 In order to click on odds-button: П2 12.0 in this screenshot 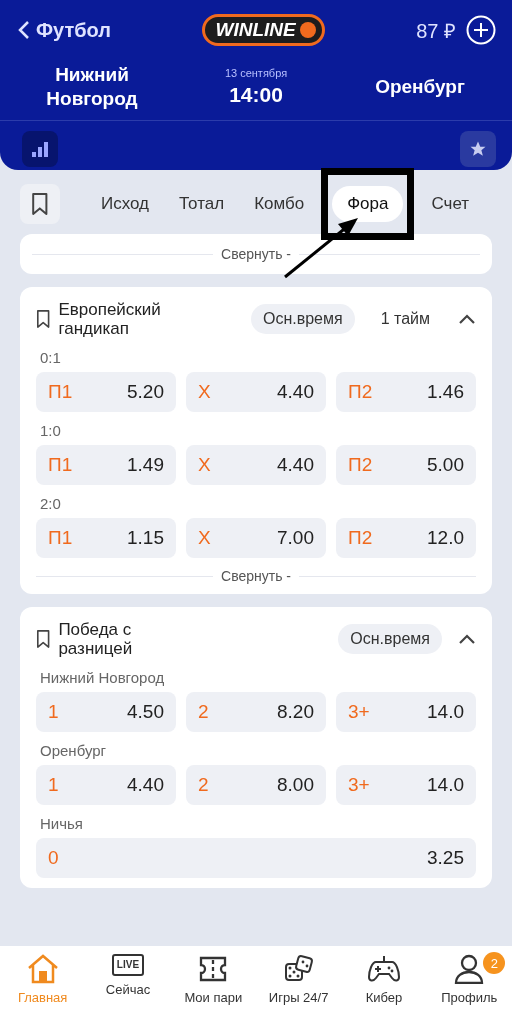, I will do `click(406, 538)`.